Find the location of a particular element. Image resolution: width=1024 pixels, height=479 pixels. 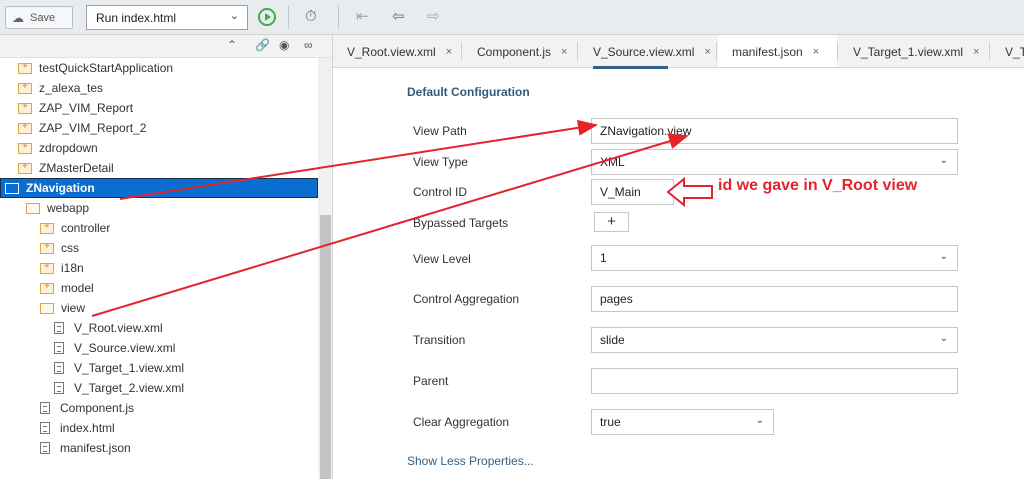

tree-item-label: controller is located at coordinates (86, 228).